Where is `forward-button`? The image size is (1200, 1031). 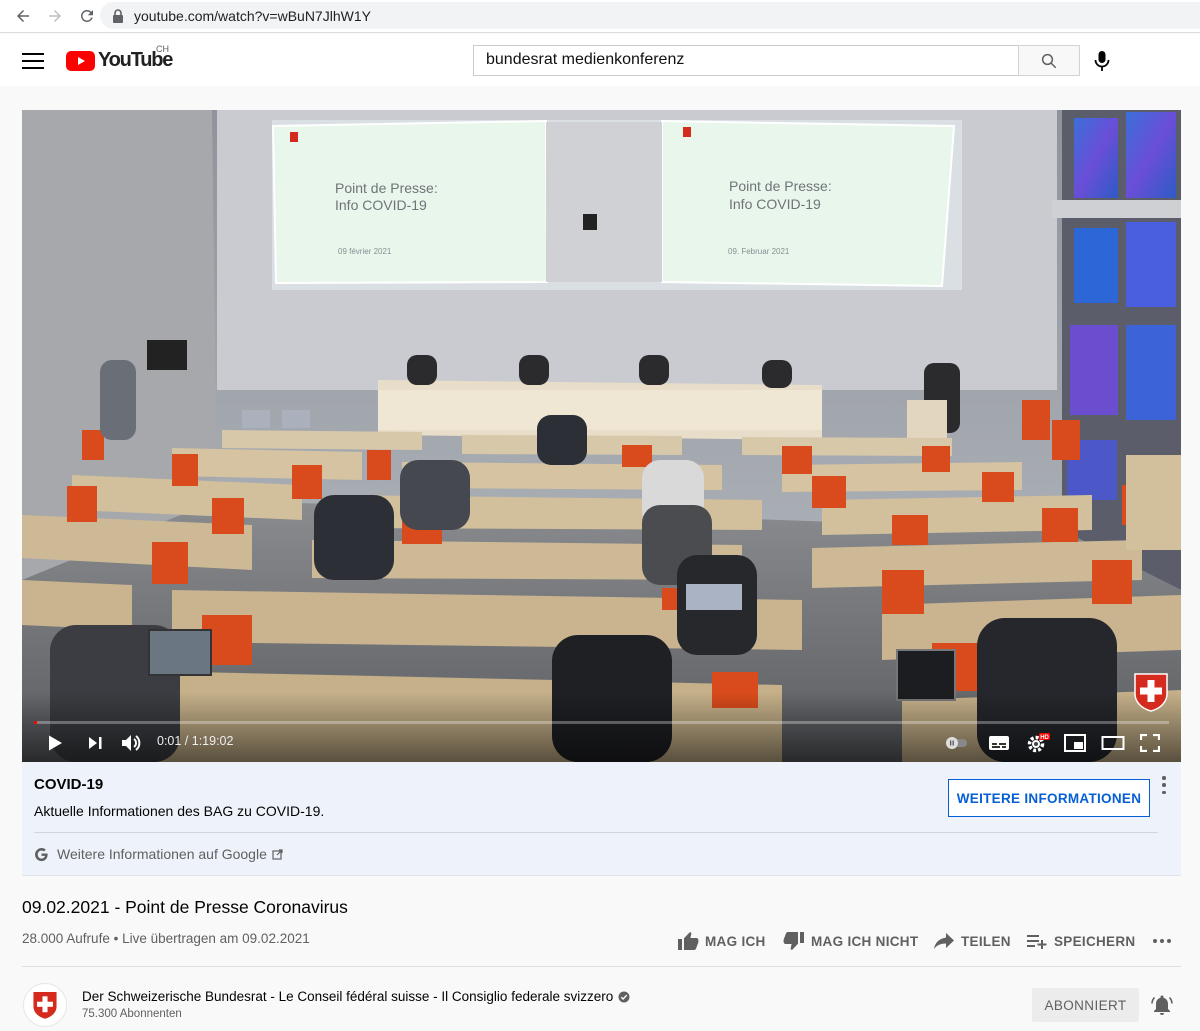
forward-button is located at coordinates (55, 16).